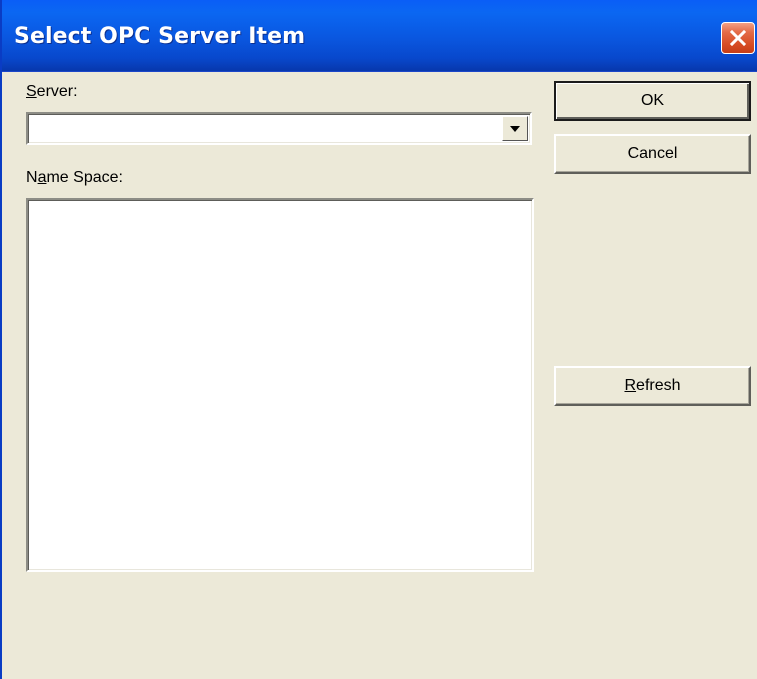 The height and width of the screenshot is (679, 757). I want to click on cancel-button-label: Cancel, so click(652, 153).